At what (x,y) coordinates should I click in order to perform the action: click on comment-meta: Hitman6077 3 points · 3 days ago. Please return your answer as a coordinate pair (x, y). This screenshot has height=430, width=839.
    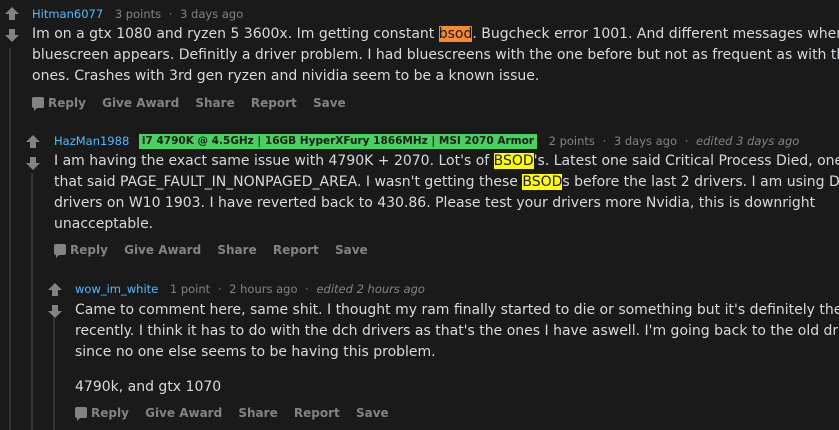
    Looking at the image, I should click on (138, 14).